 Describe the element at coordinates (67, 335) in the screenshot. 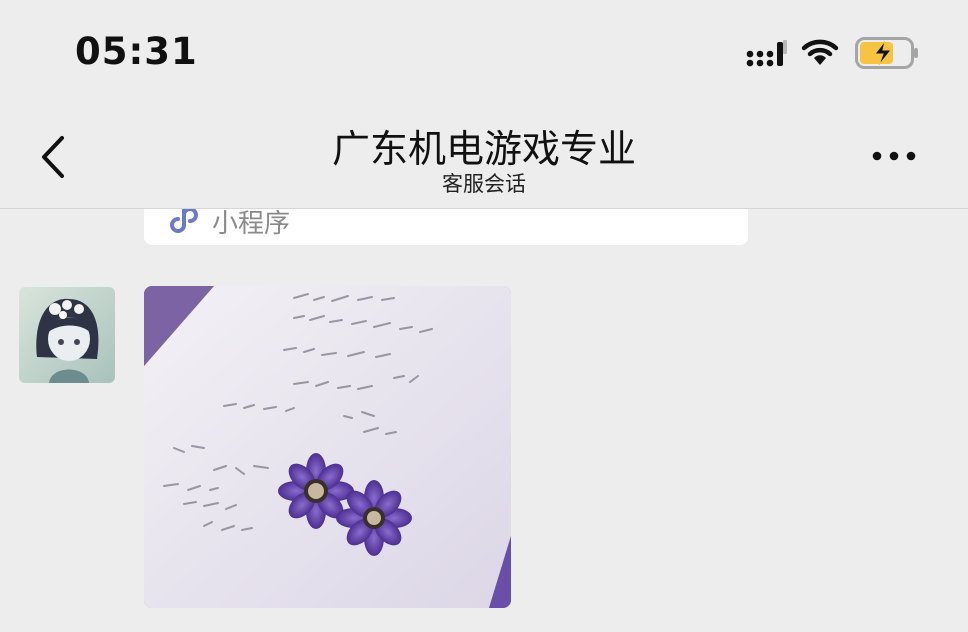

I see `avatar` at that location.